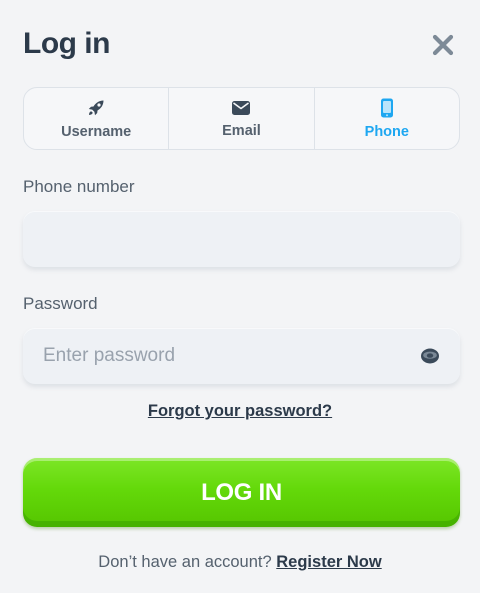  Describe the element at coordinates (386, 107) in the screenshot. I see `phone-icon` at that location.